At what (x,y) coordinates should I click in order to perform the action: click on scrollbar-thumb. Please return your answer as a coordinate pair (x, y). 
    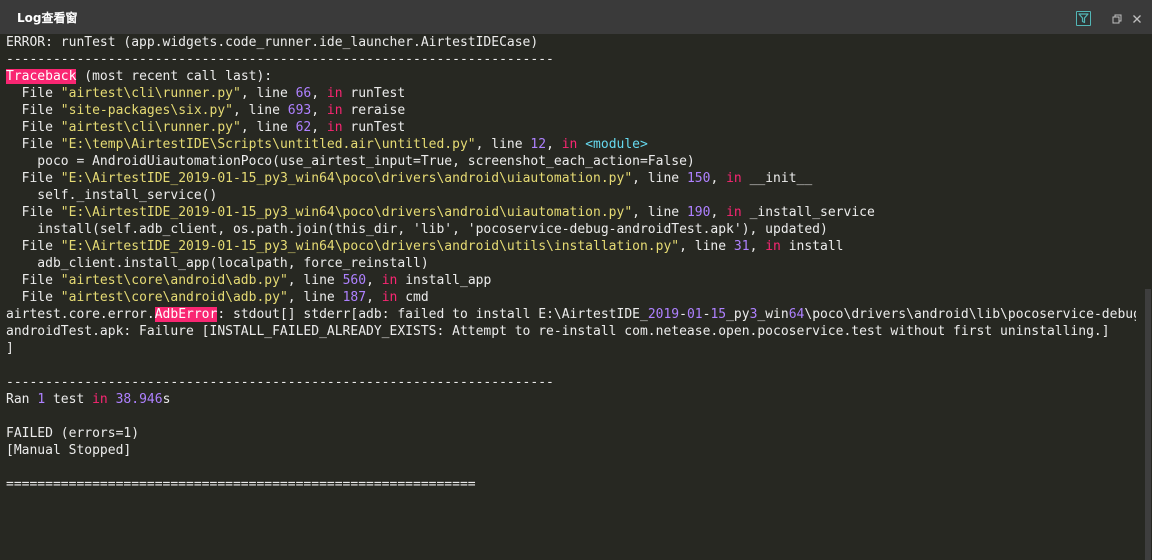
    Looking at the image, I should click on (1148, 424).